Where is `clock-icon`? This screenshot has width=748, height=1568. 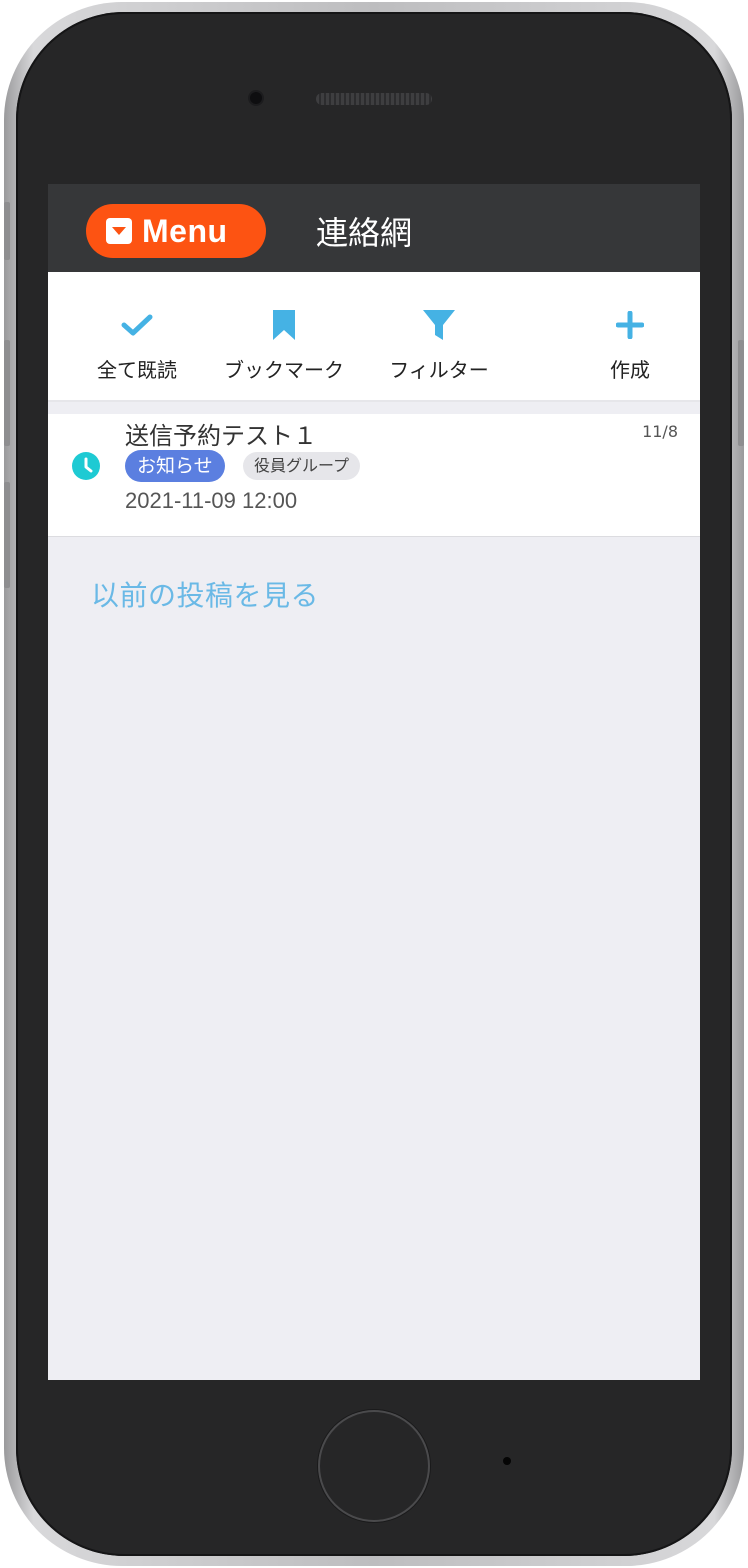
clock-icon is located at coordinates (86, 468).